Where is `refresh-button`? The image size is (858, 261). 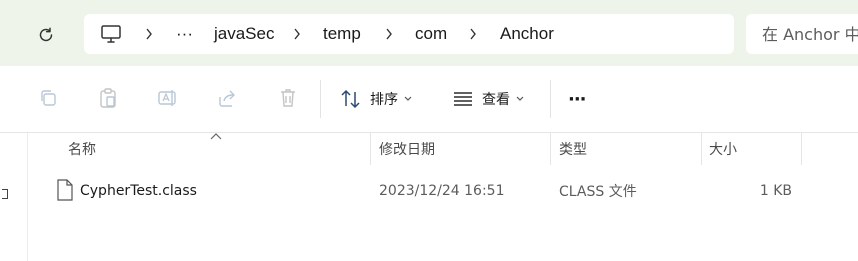
refresh-button is located at coordinates (46, 35).